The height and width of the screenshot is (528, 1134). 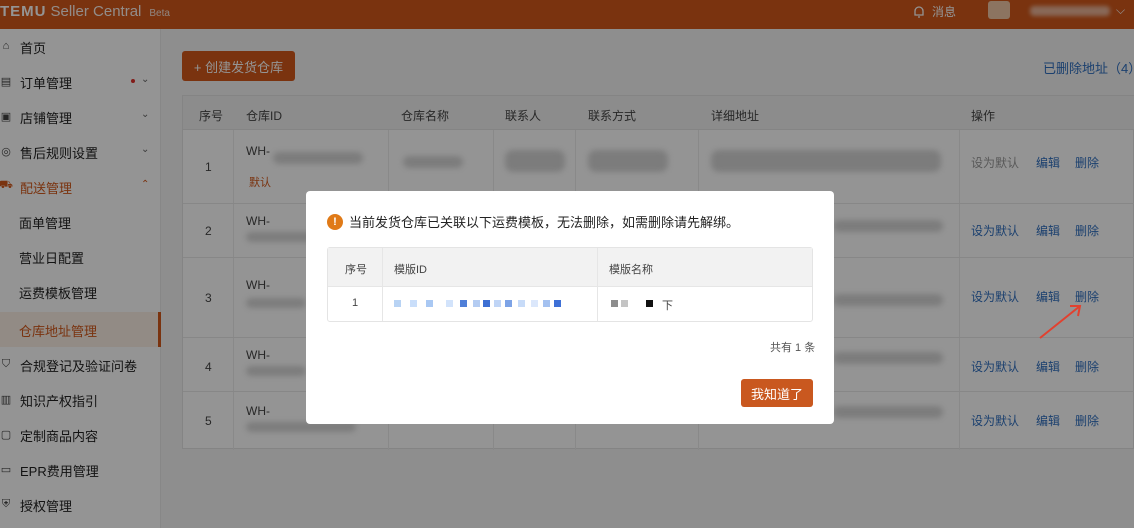 I want to click on column-header: 序号, so click(x=356, y=270).